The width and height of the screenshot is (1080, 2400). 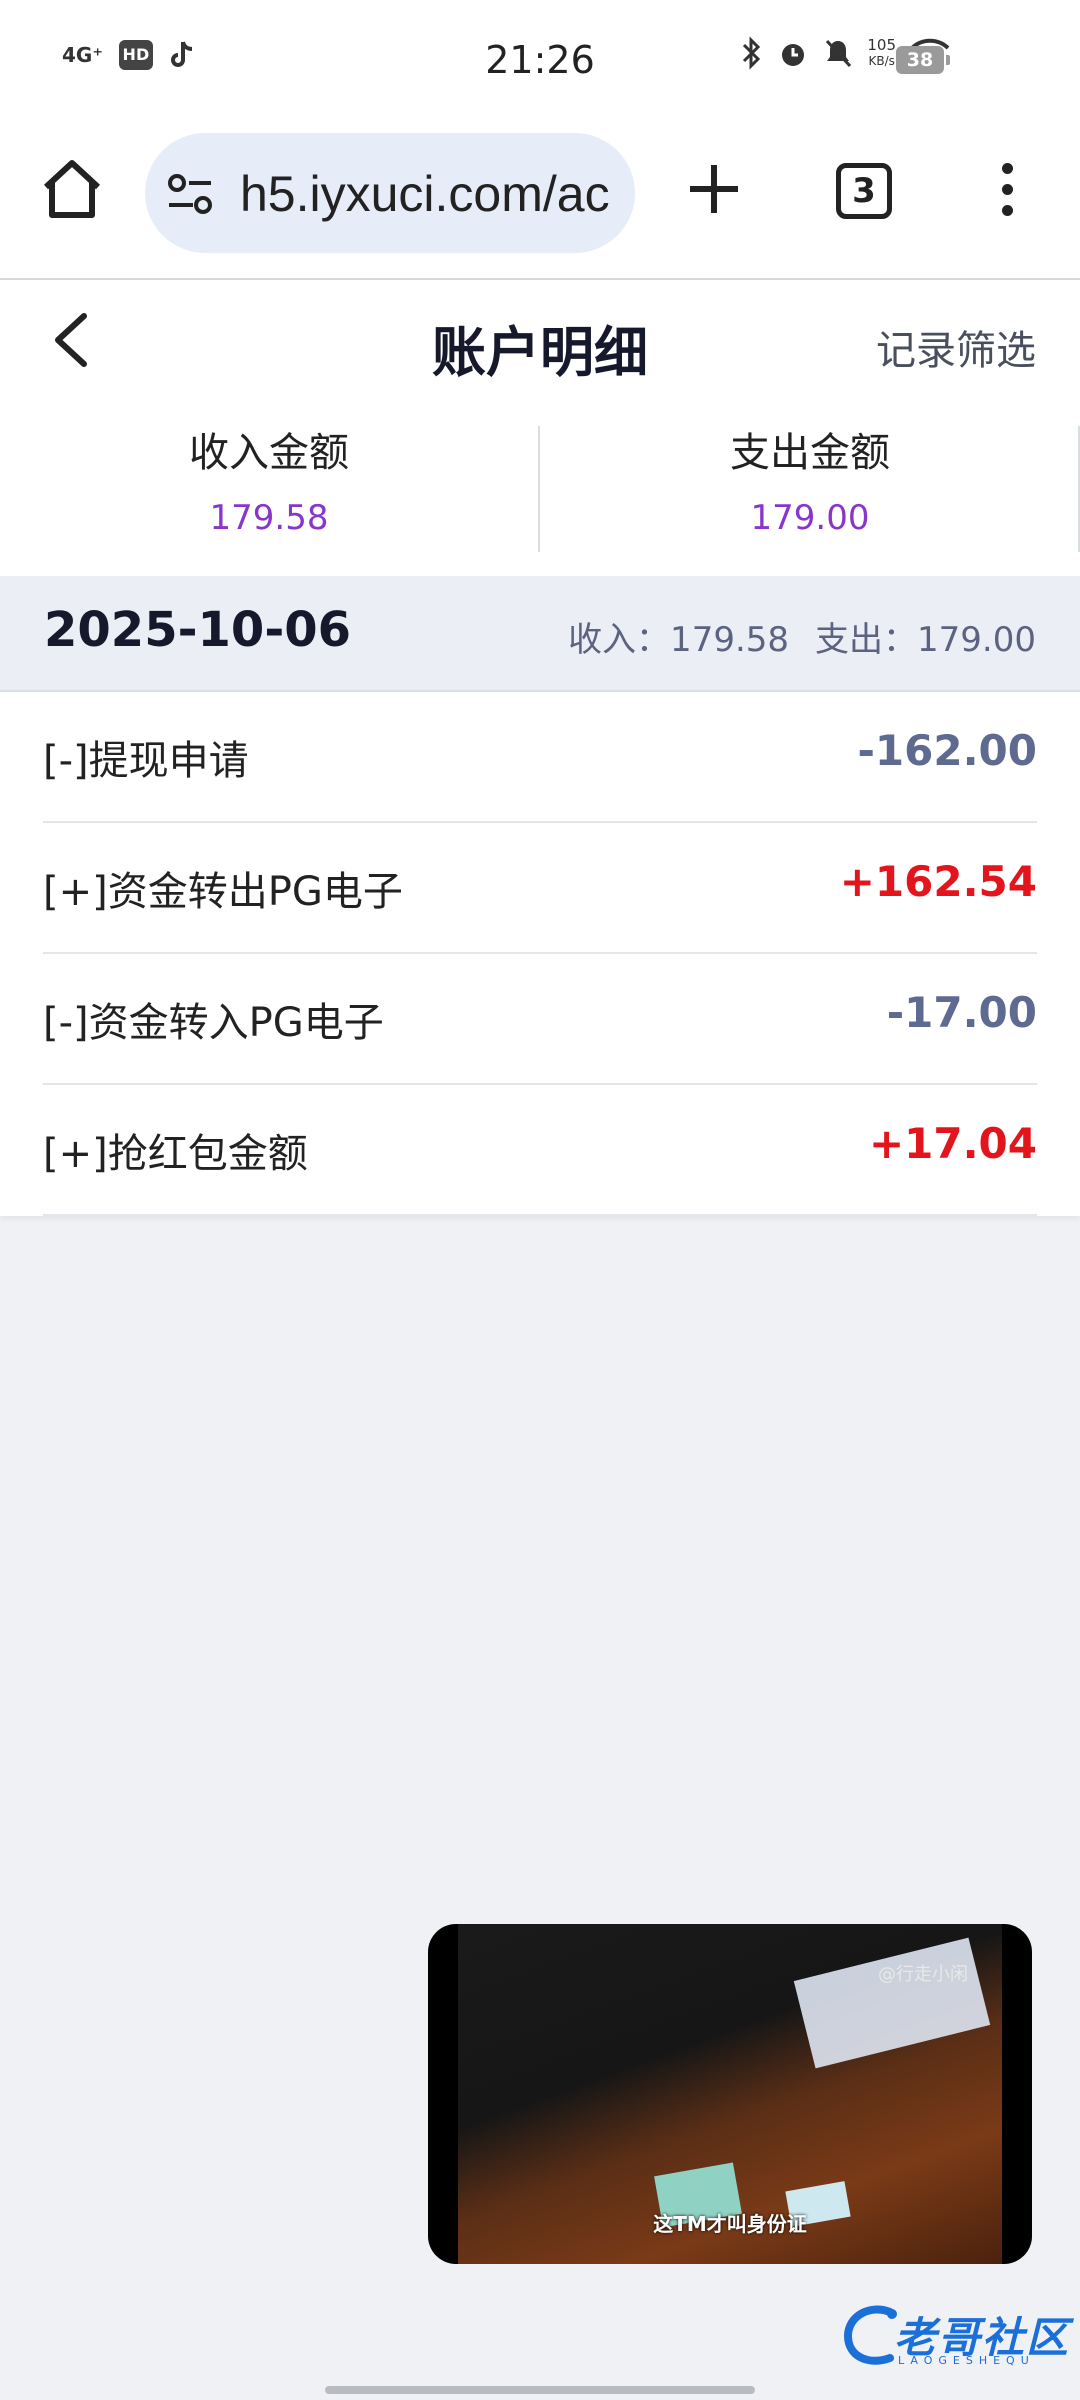 I want to click on record-label: [-]提现申请, so click(x=146, y=761).